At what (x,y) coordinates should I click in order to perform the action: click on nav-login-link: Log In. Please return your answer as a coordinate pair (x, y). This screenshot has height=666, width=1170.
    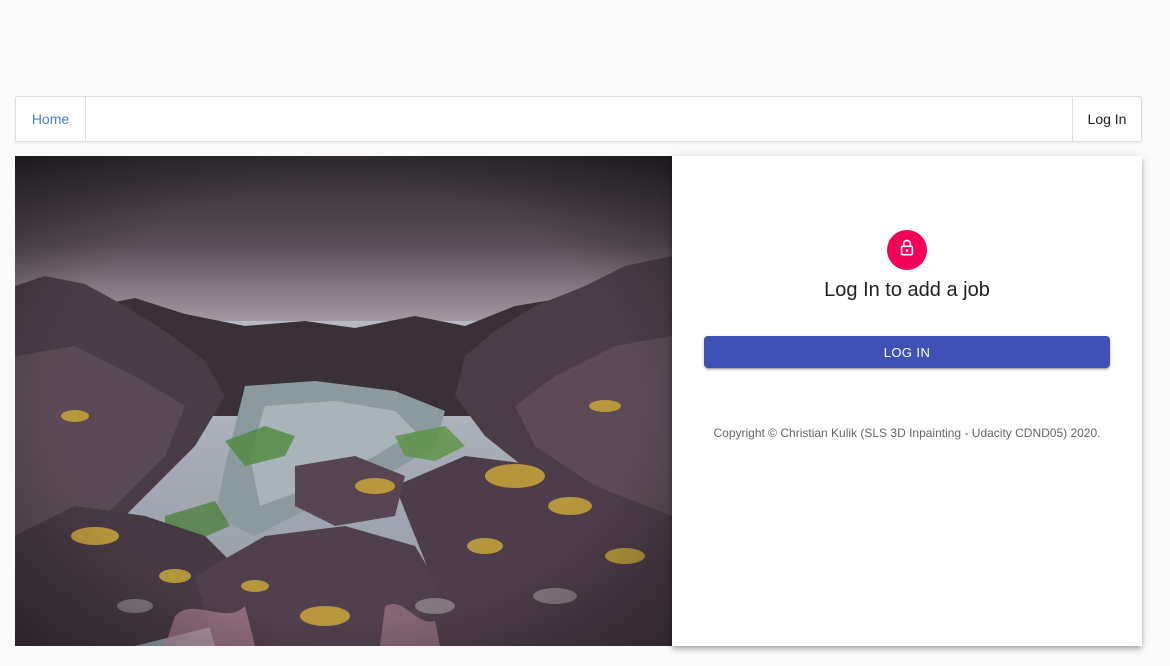
    Looking at the image, I should click on (1106, 119).